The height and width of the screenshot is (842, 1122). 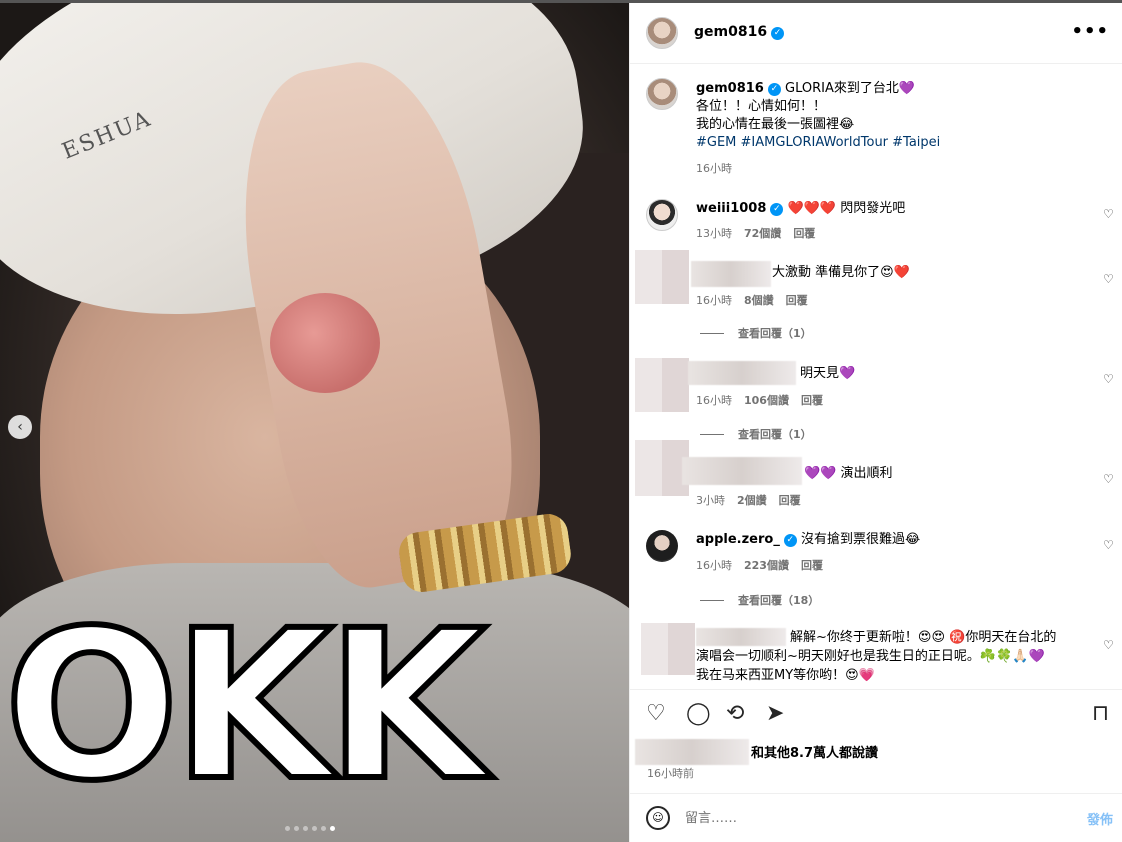 I want to click on caption-line: 我的心情在最後一張圖裡😂, so click(x=775, y=124).